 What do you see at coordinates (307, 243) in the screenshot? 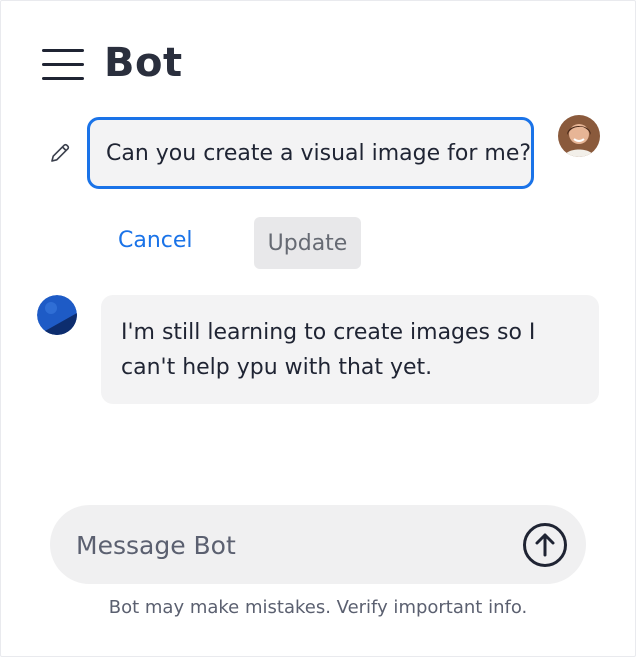
I see `update-button: Update` at bounding box center [307, 243].